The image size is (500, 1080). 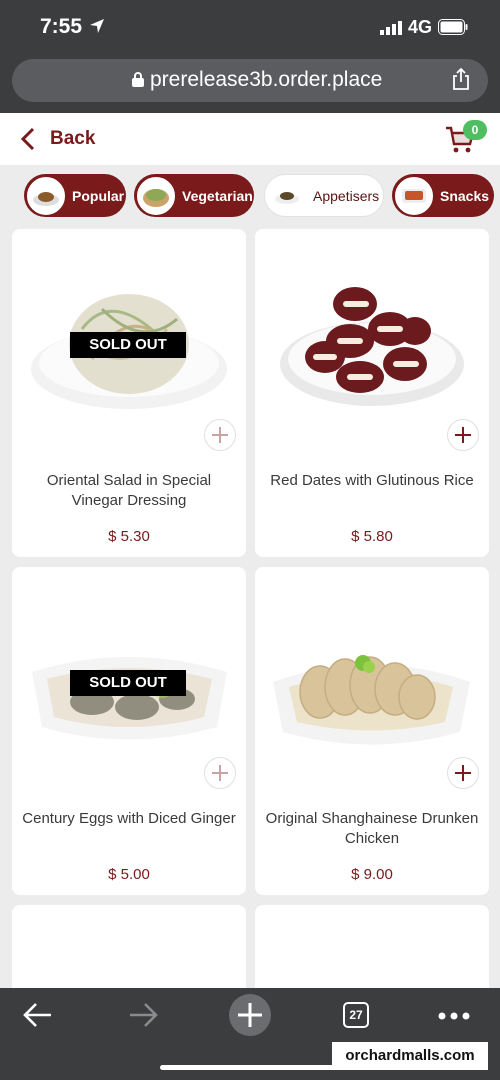 I want to click on product-card: Red Dates with Glutinous Rice $ 5.80, so click(x=372, y=393).